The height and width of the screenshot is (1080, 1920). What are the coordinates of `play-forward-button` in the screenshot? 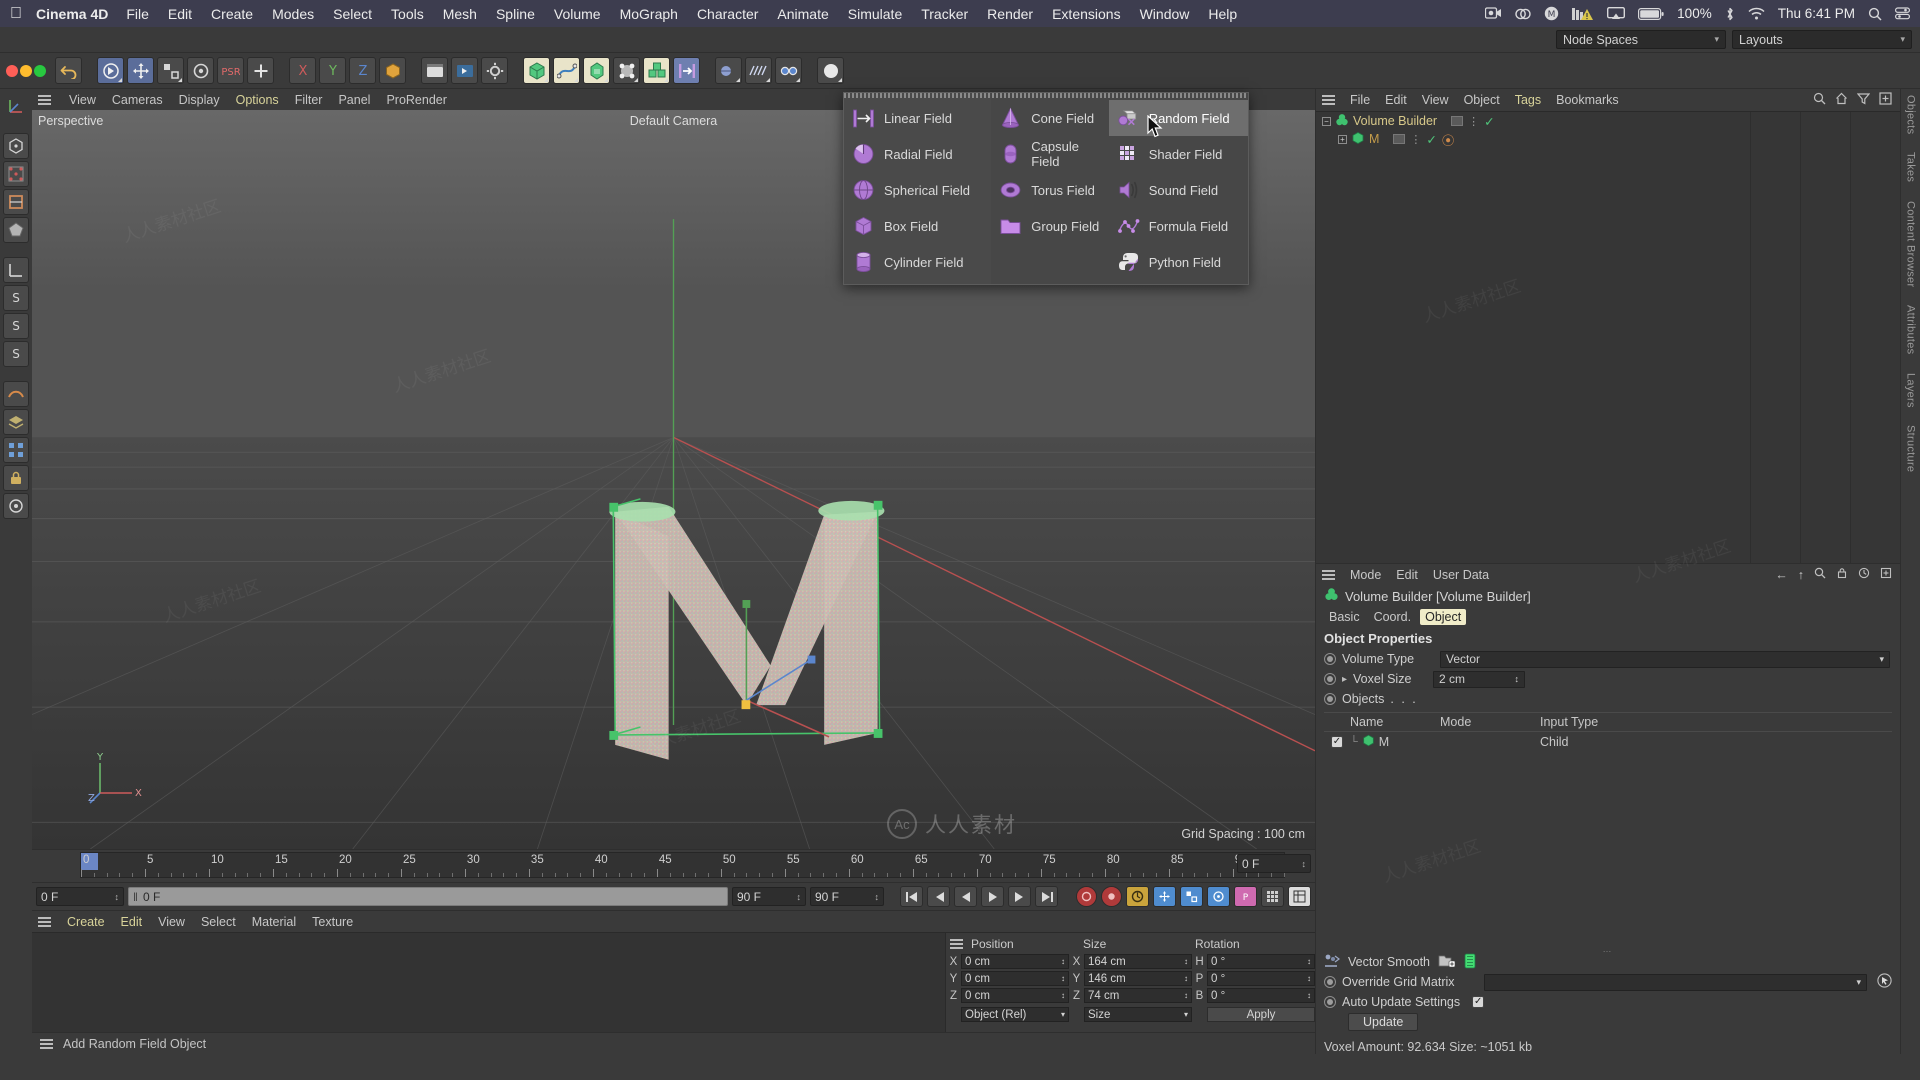 It's located at (992, 896).